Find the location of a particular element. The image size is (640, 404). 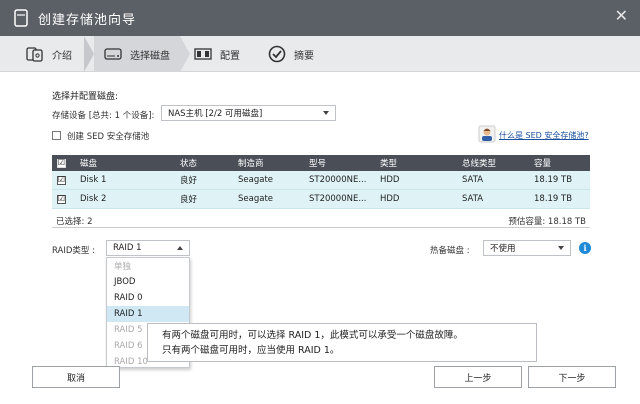

step-select-disks: 选择磁盘 is located at coordinates (137, 54).